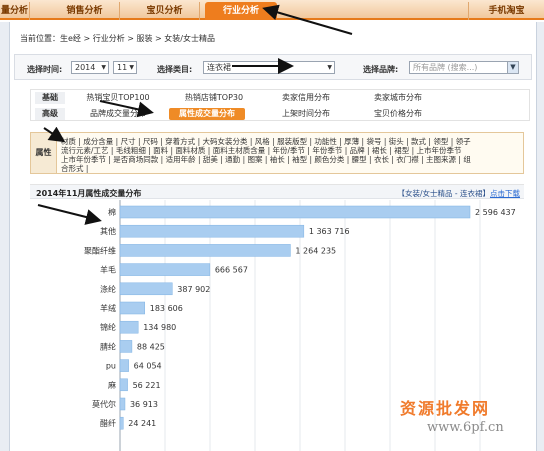 The height and width of the screenshot is (451, 544). Describe the element at coordinates (151, 346) in the screenshot. I see `value-label: 88 425` at that location.